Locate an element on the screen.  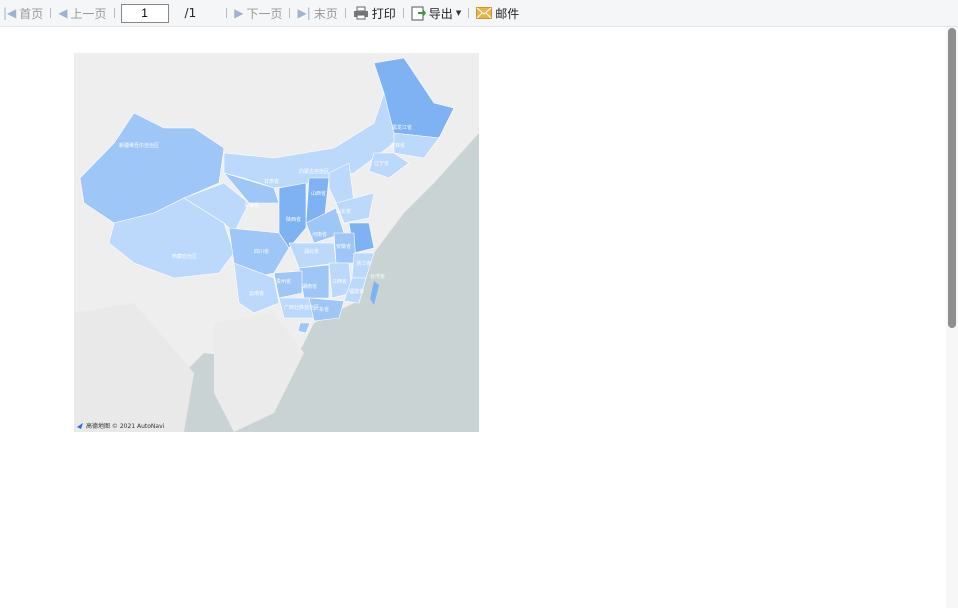
export-label: 导出 is located at coordinates (440, 13).